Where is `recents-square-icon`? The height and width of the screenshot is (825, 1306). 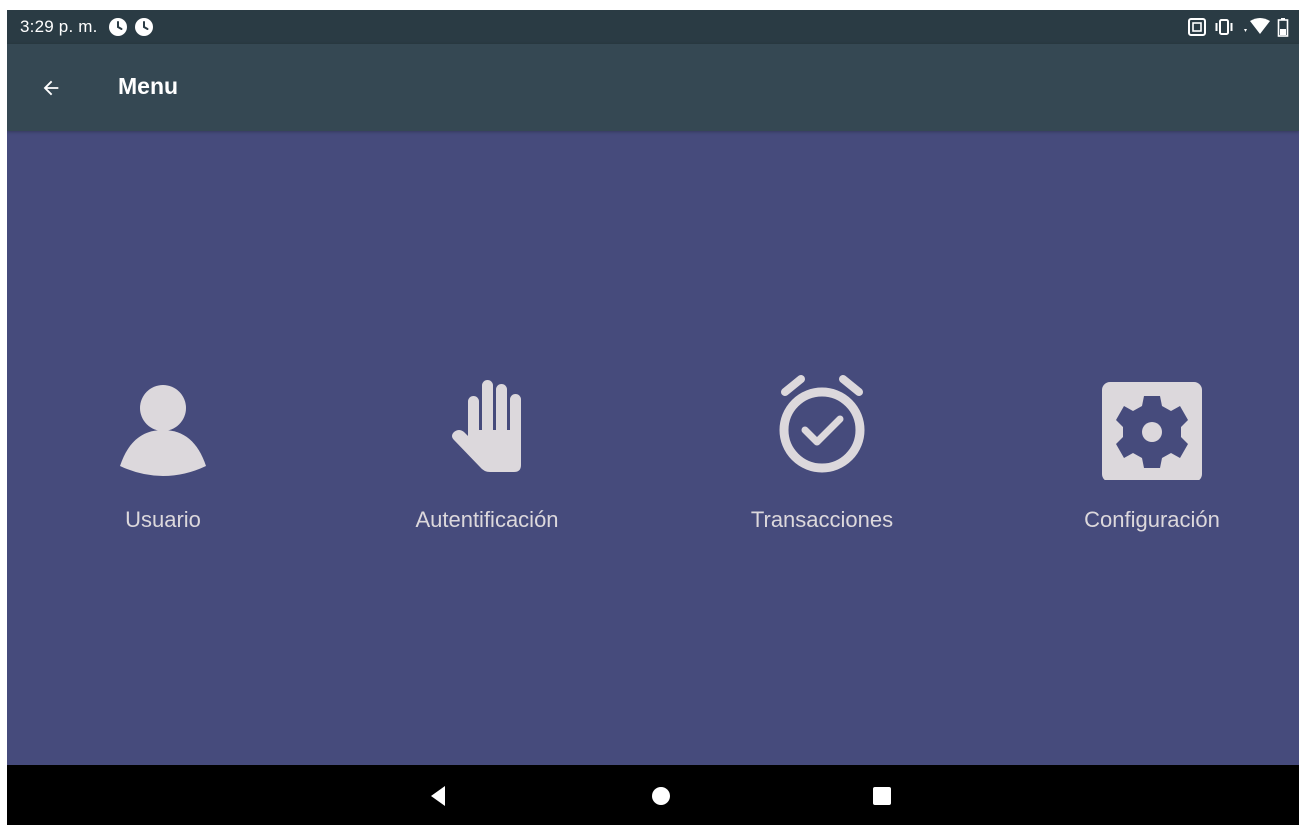
recents-square-icon is located at coordinates (882, 796).